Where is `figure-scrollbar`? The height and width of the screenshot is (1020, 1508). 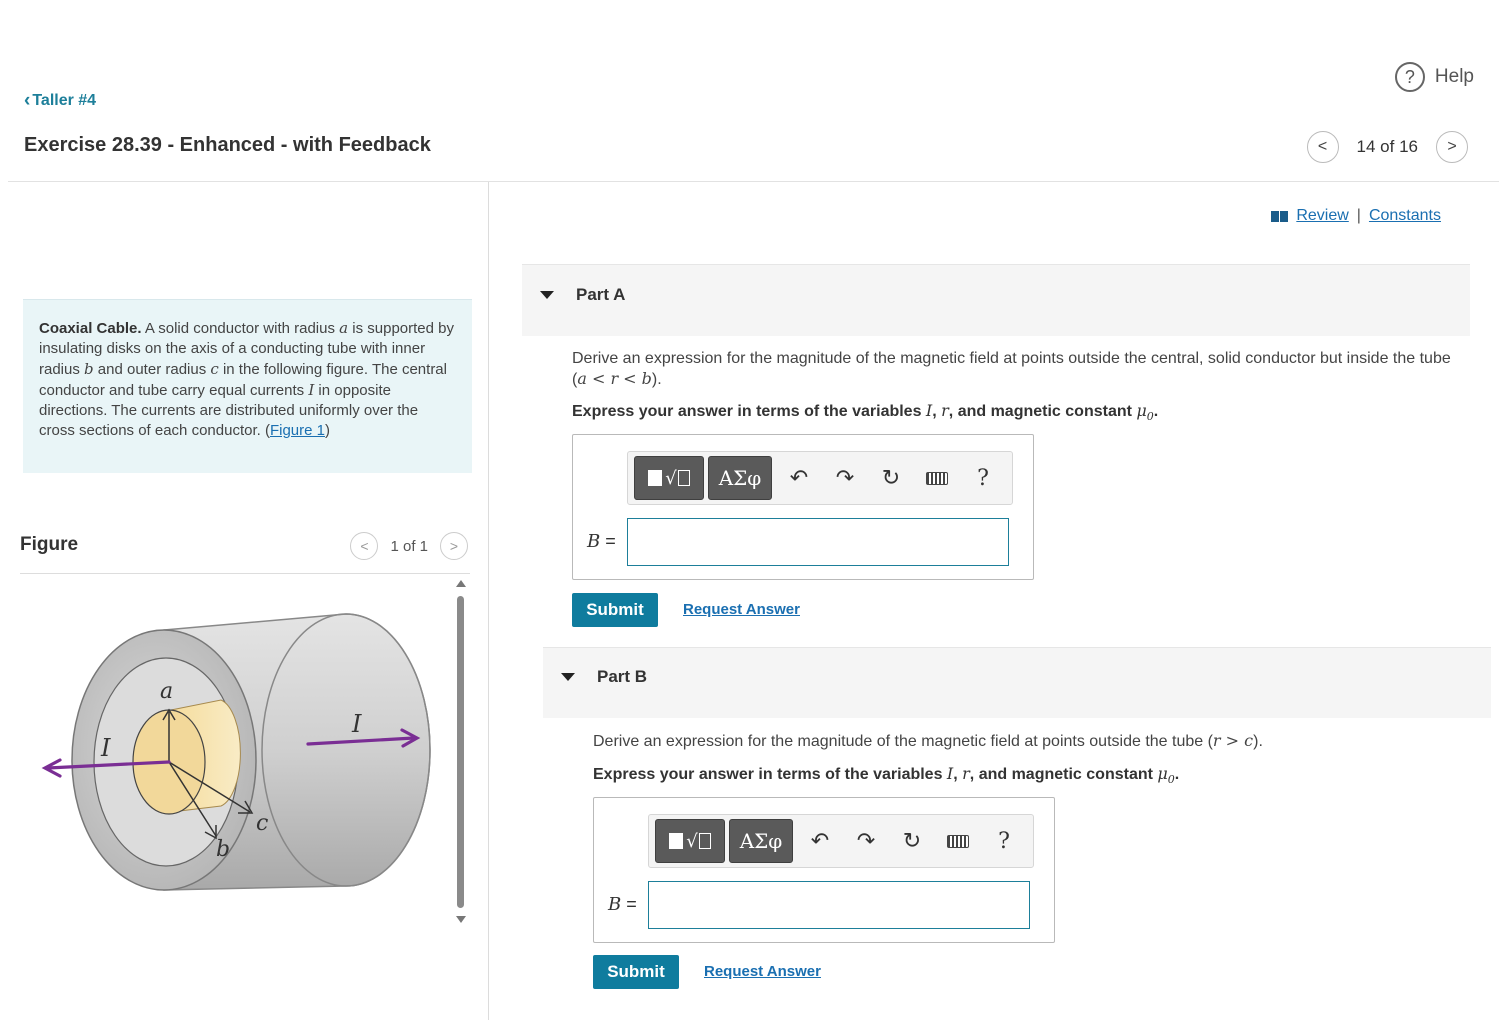 figure-scrollbar is located at coordinates (461, 752).